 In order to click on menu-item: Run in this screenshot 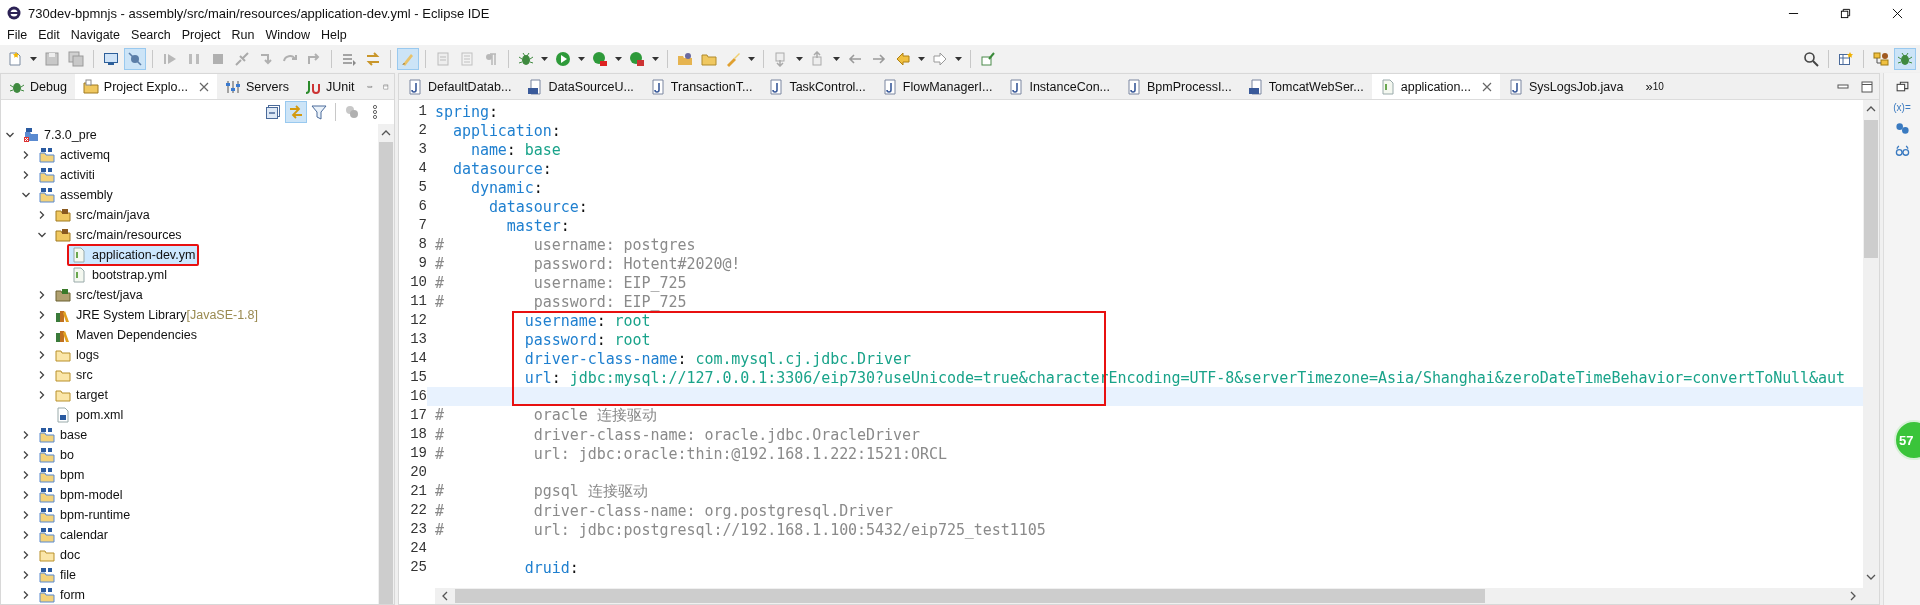, I will do `click(243, 35)`.